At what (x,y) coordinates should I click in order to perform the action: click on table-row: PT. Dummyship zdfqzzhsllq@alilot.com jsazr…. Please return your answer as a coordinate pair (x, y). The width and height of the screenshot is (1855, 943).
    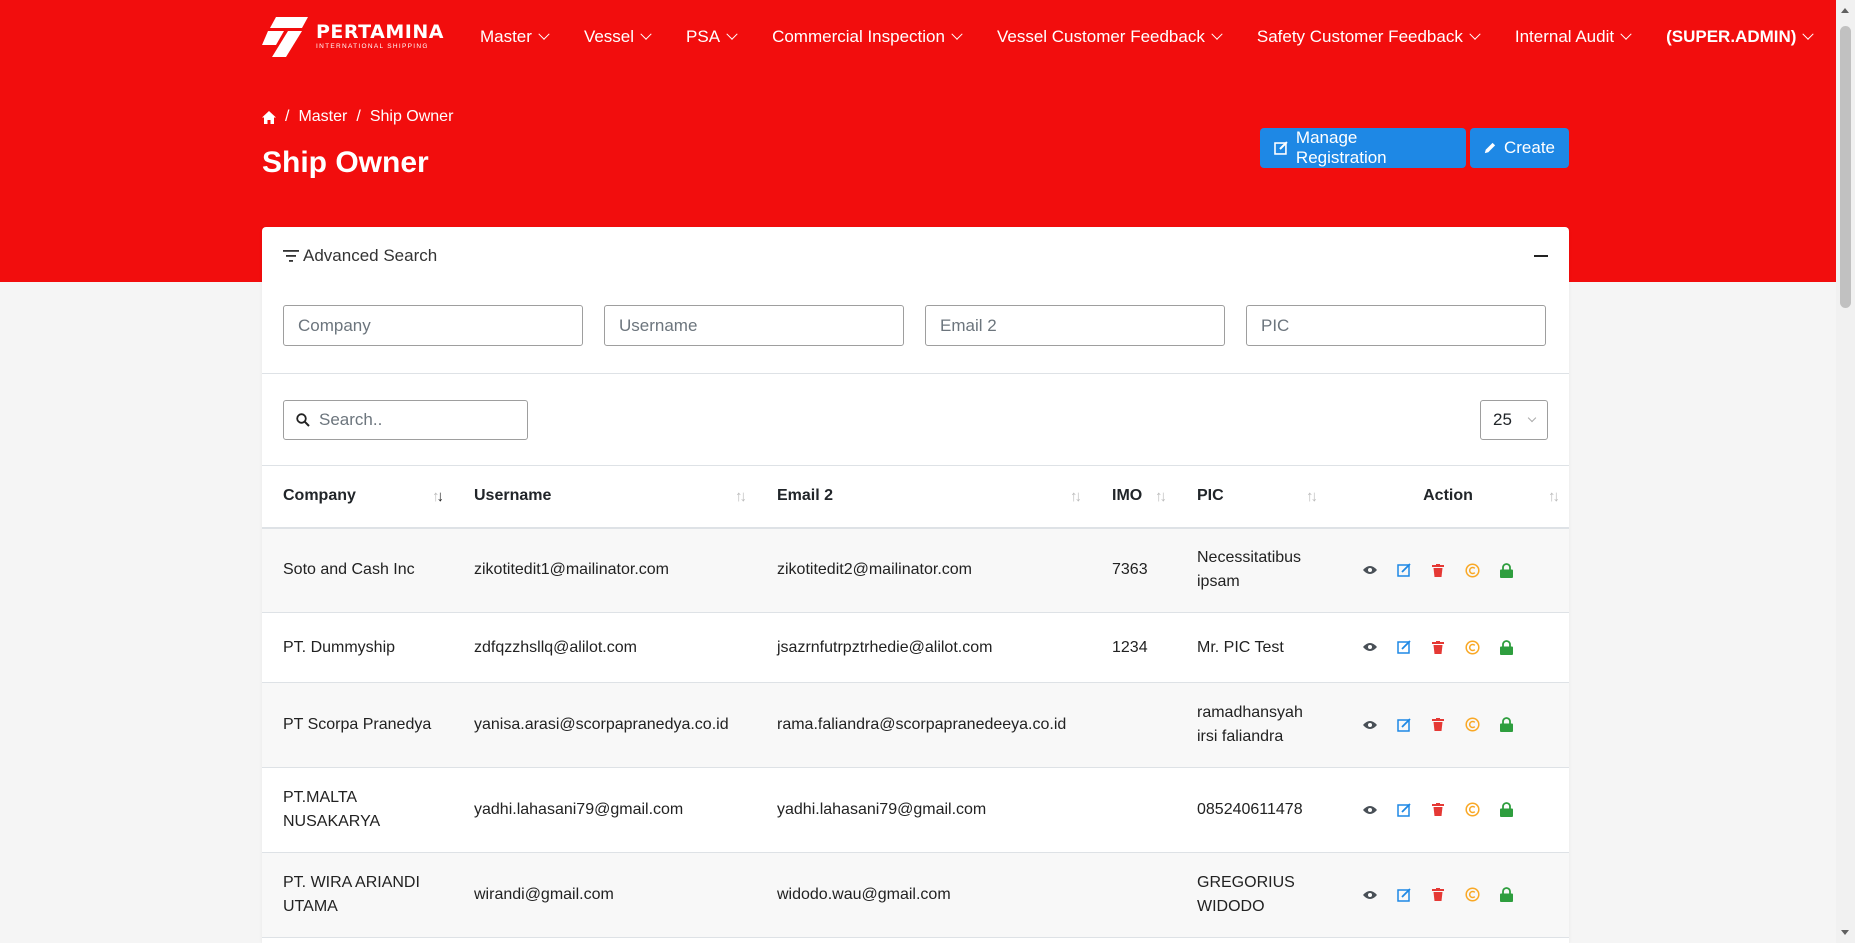
    Looking at the image, I should click on (915, 648).